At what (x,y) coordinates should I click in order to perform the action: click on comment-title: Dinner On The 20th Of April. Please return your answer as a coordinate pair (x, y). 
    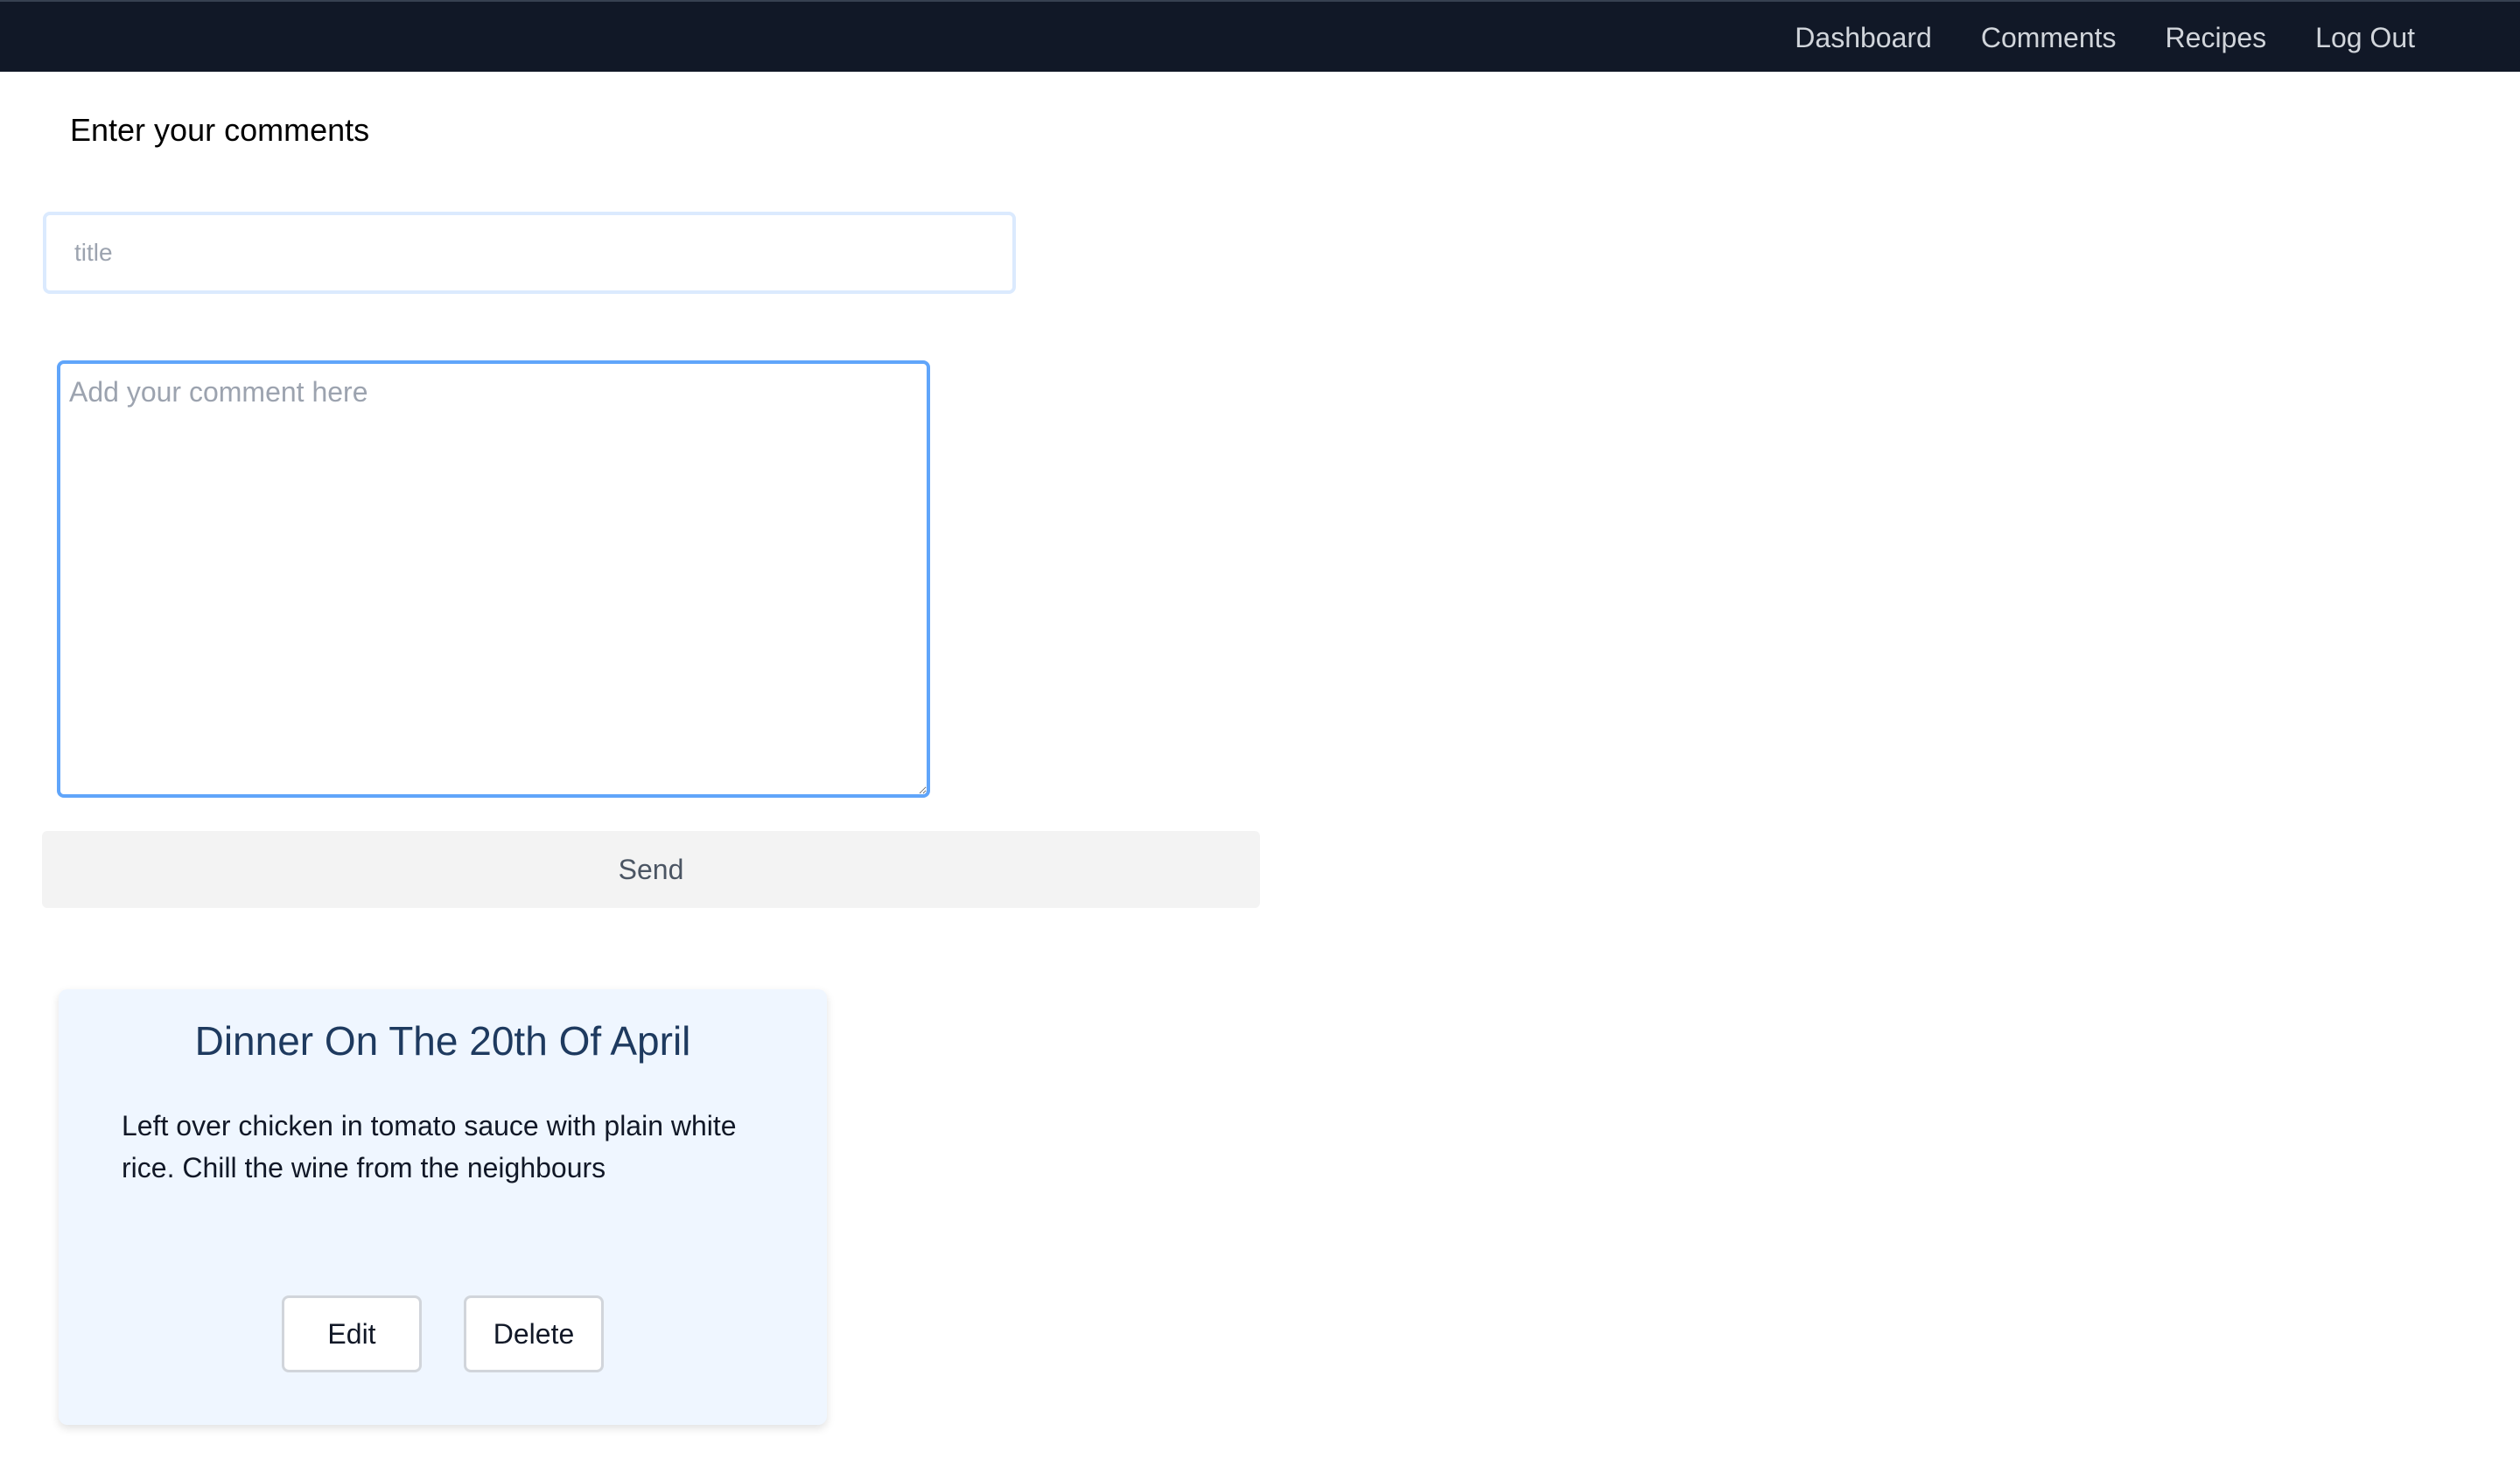
    Looking at the image, I should click on (442, 1041).